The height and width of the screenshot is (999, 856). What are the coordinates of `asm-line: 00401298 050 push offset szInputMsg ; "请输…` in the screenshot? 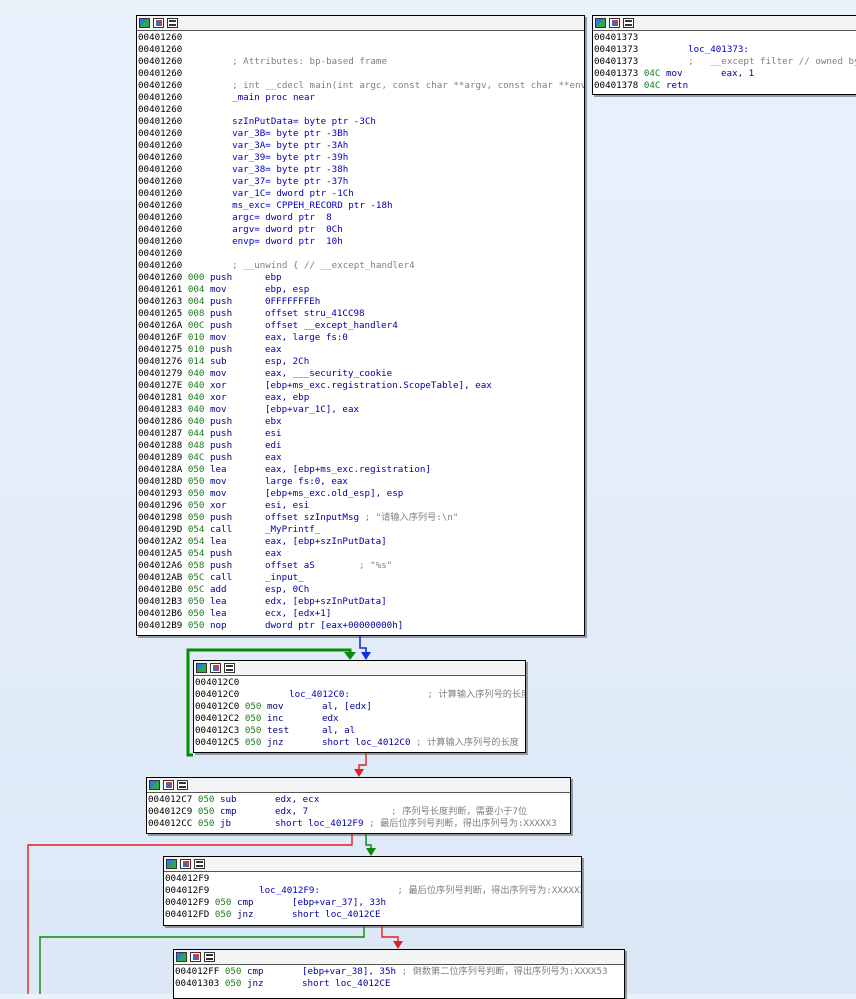 It's located at (361, 518).